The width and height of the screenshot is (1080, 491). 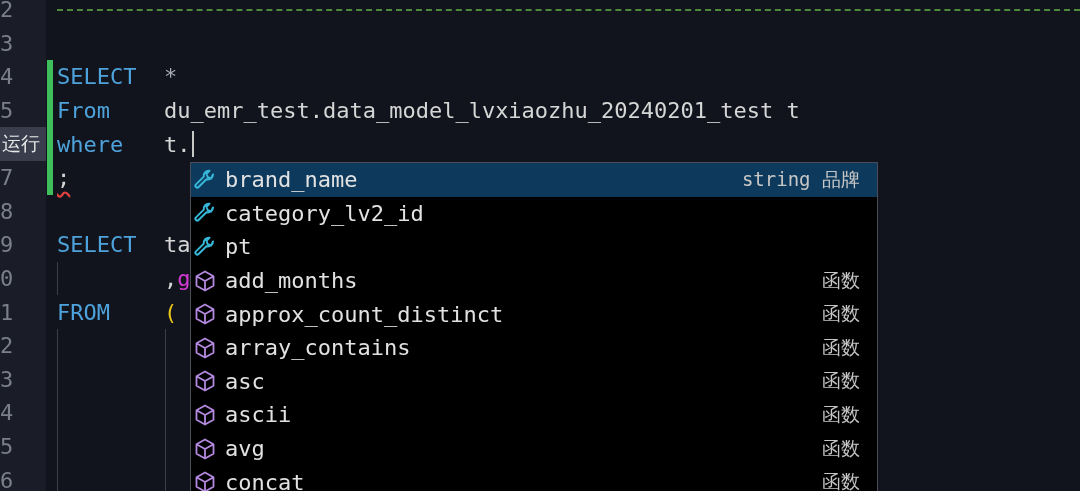 I want to click on code-text: (, so click(x=171, y=312).